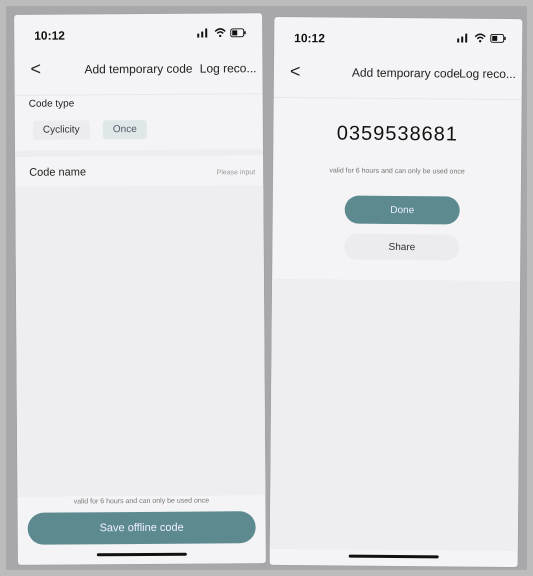  What do you see at coordinates (236, 172) in the screenshot?
I see `code-name-input: Please input` at bounding box center [236, 172].